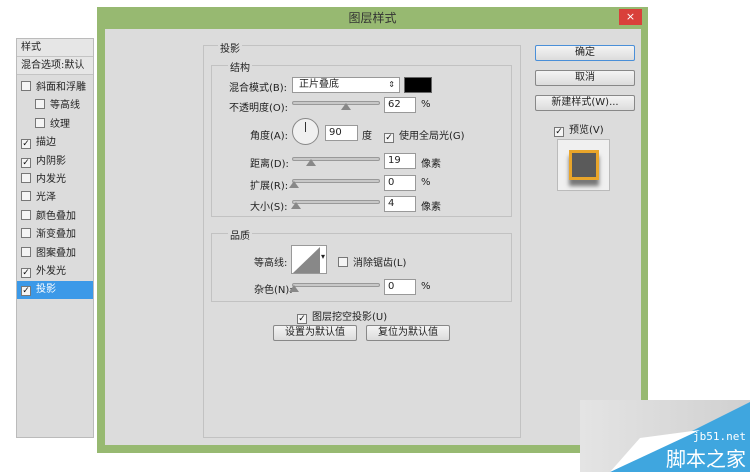  What do you see at coordinates (719, 436) in the screenshot?
I see `watermark-site: jb51.net` at bounding box center [719, 436].